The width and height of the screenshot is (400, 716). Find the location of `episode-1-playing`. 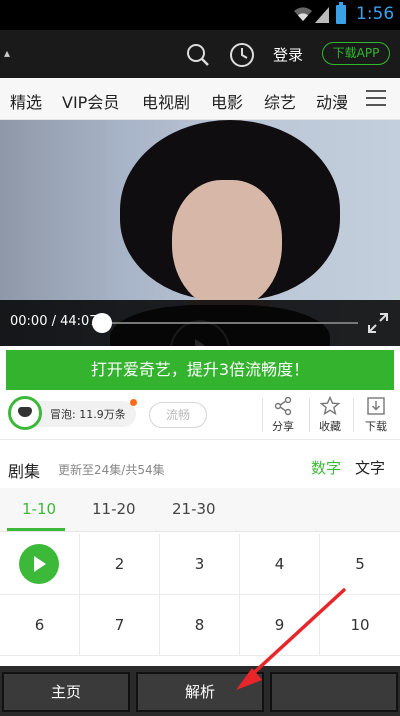

episode-1-playing is located at coordinates (40, 564).